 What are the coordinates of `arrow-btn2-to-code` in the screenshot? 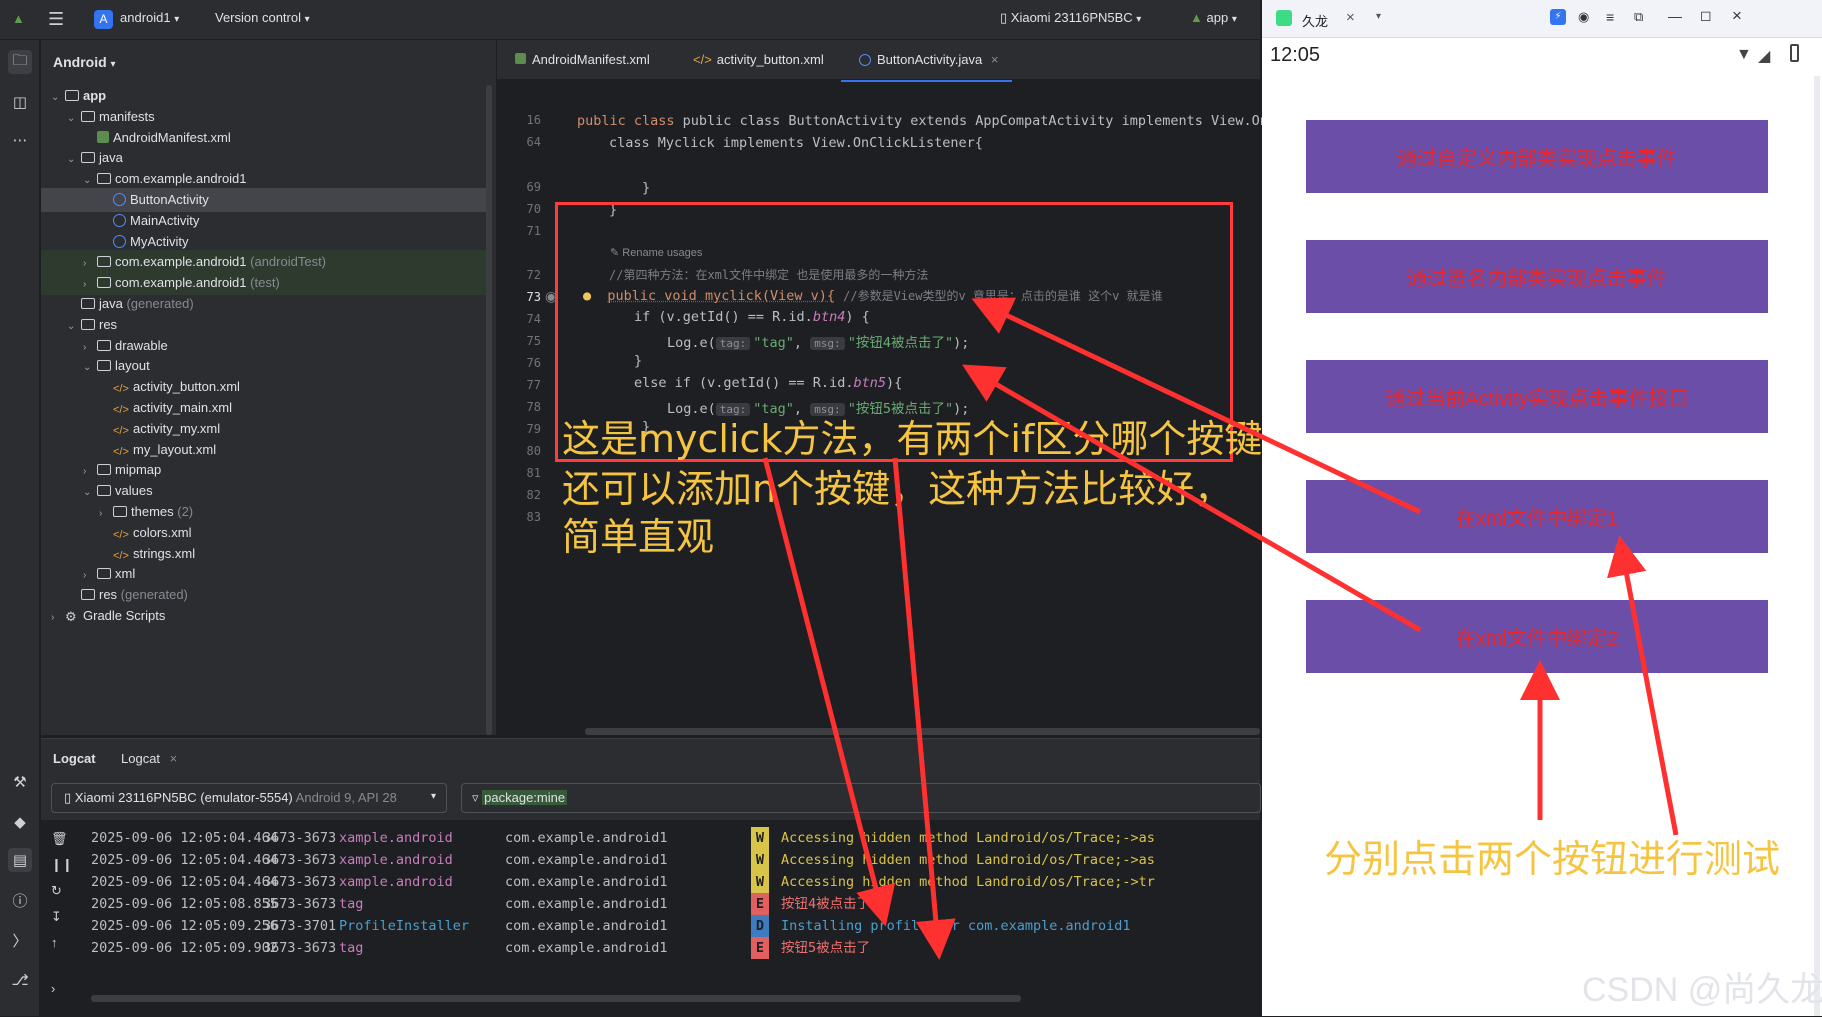 It's located at (1192, 498).